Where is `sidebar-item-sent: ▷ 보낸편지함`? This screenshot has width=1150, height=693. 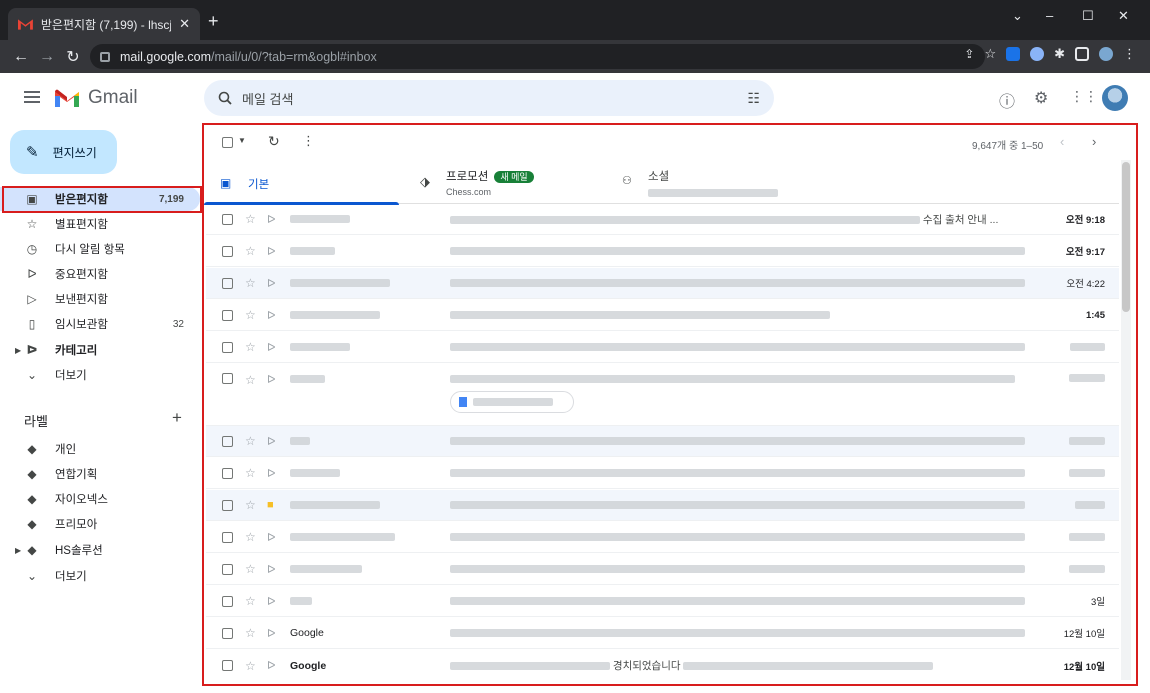 sidebar-item-sent: ▷ 보낸편지함 is located at coordinates (100, 299).